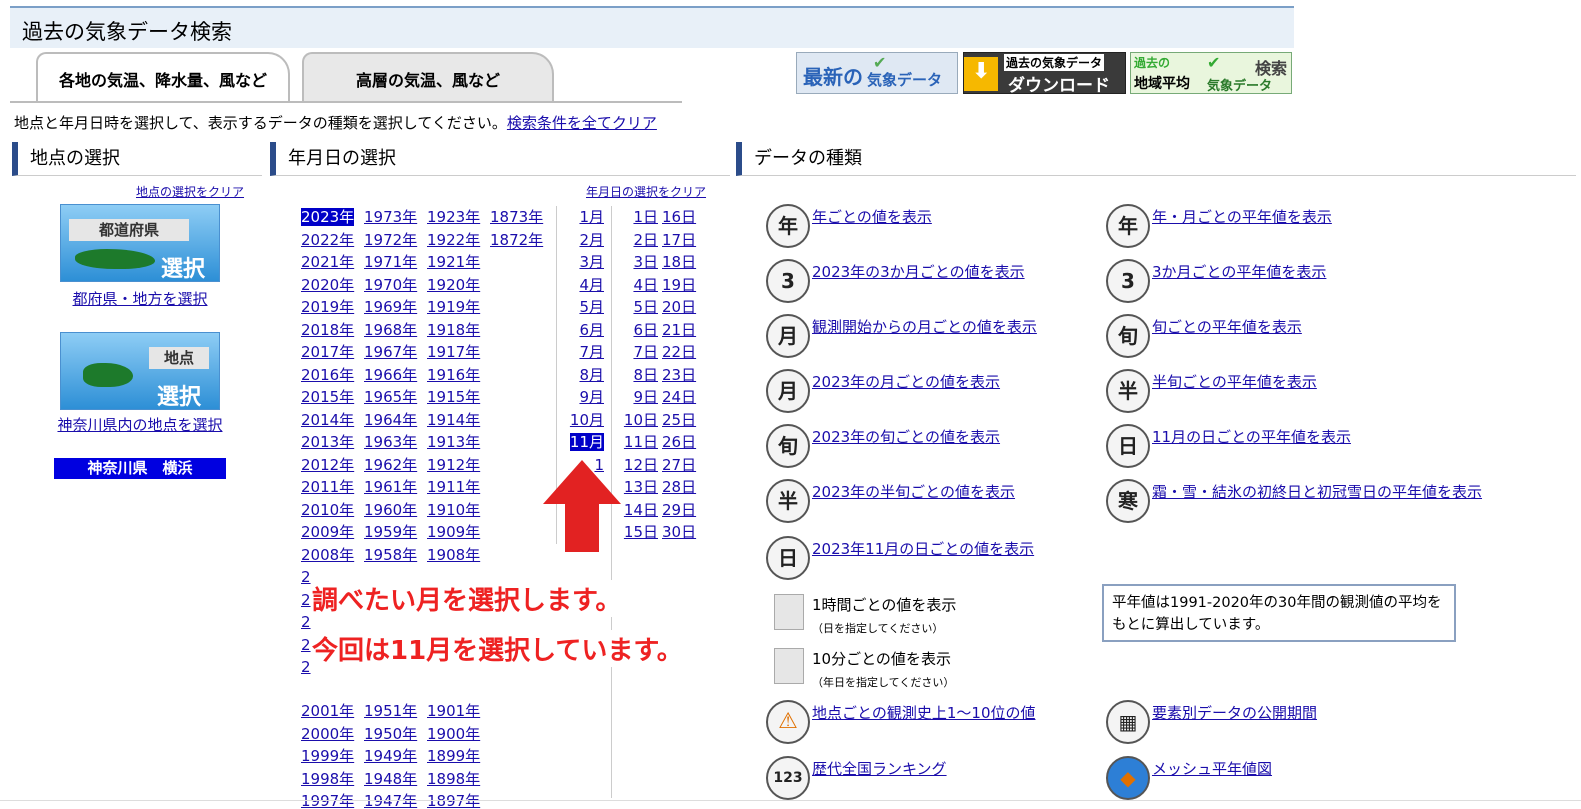  What do you see at coordinates (453, 779) in the screenshot?
I see `year-link: 1898年` at bounding box center [453, 779].